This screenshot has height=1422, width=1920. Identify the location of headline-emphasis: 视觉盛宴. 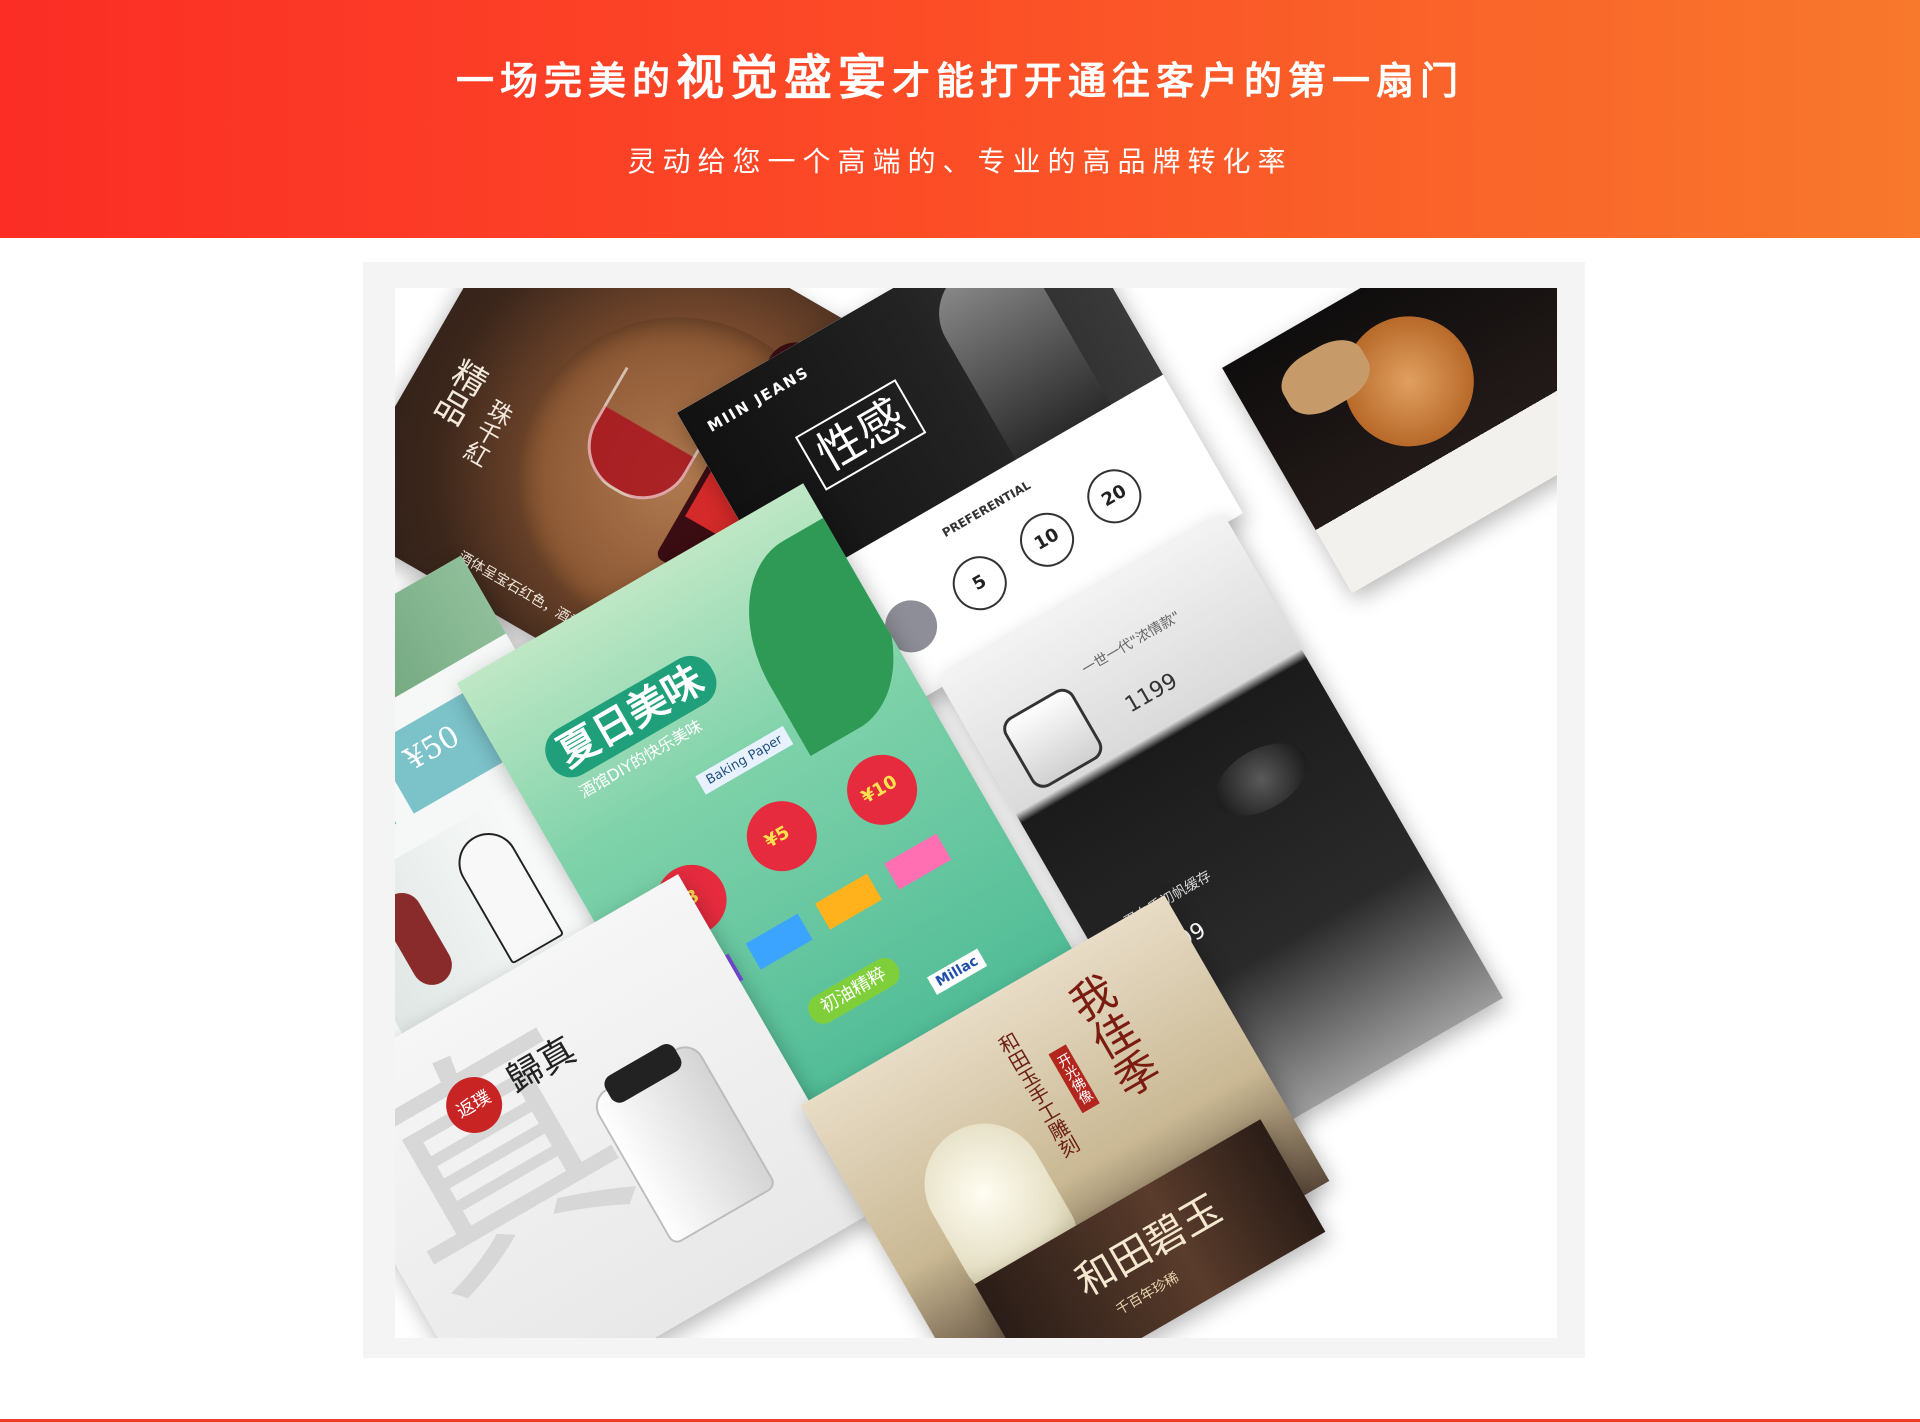
(783, 78).